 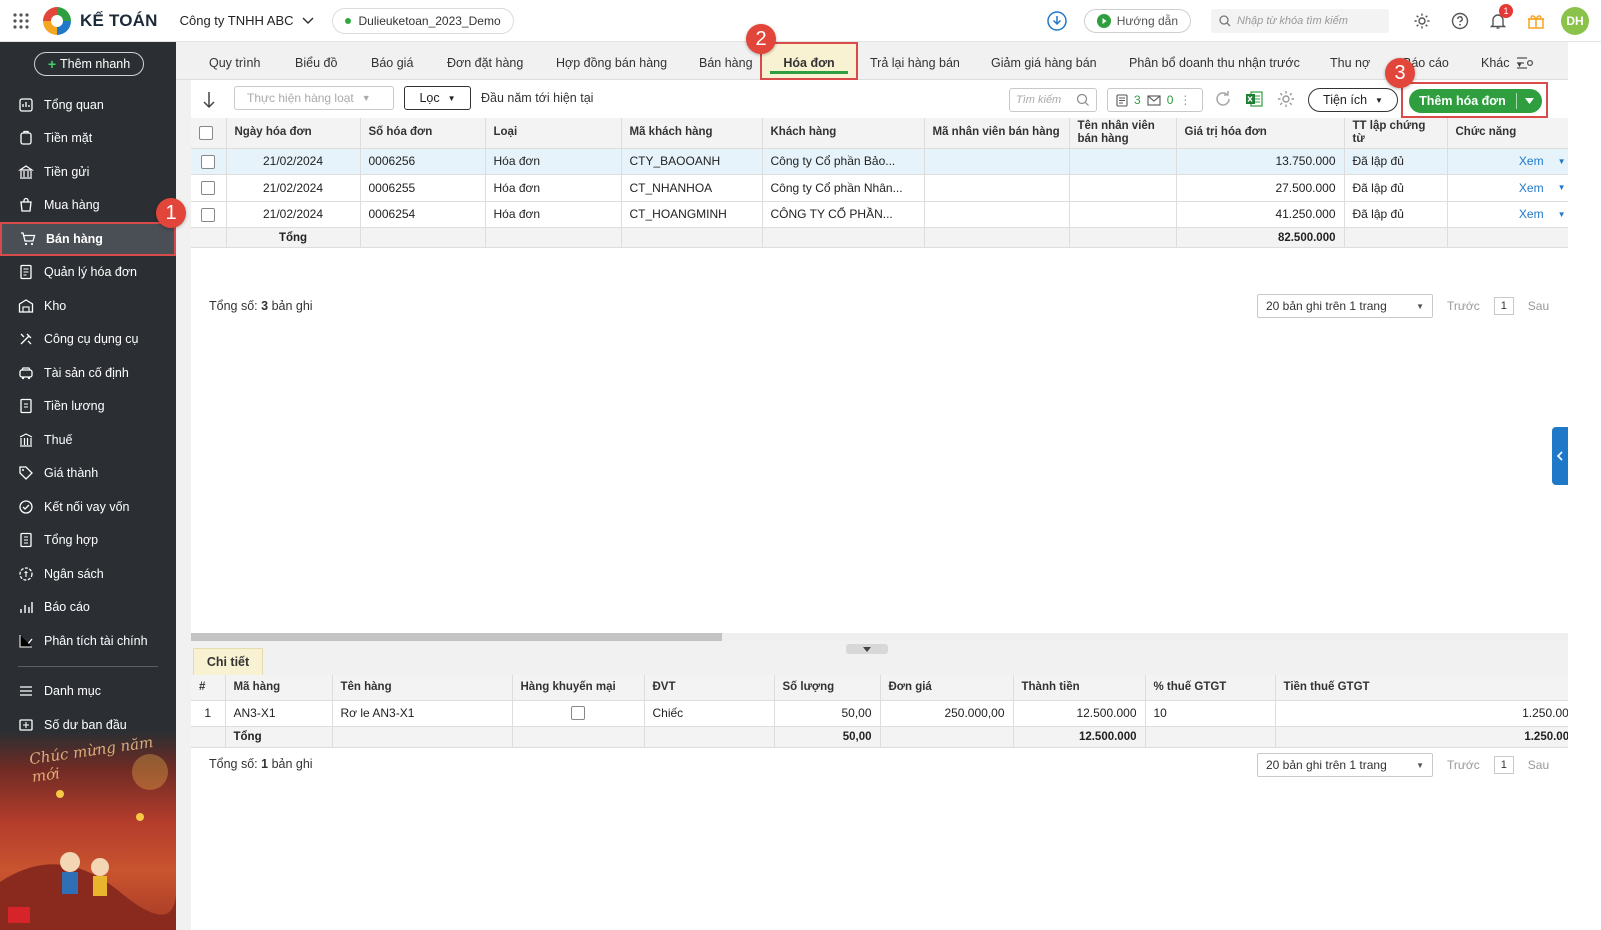 I want to click on download-icon, so click(x=1057, y=21).